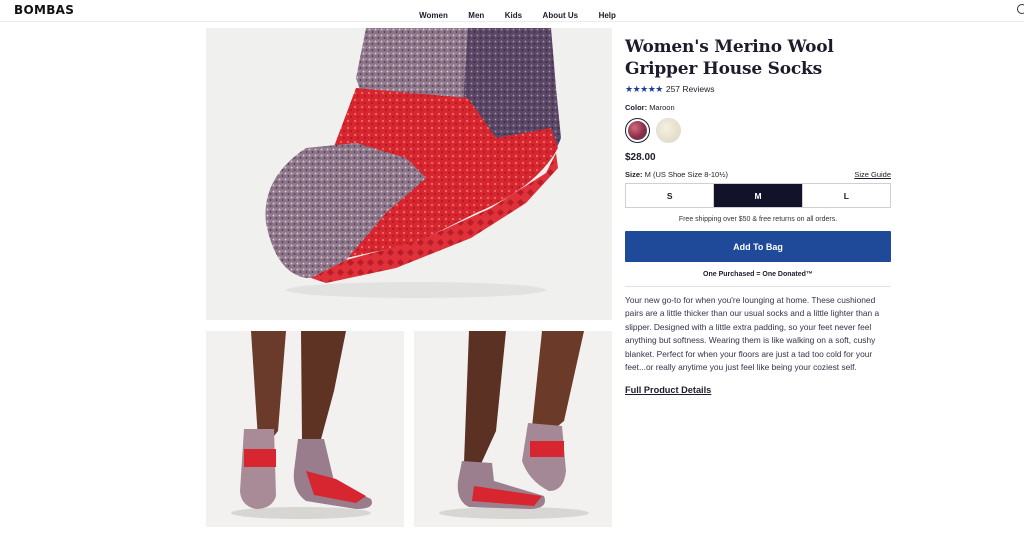  I want to click on size-label-row: Size: M (US Shoe Size 8-10½) Size Guide, so click(758, 175).